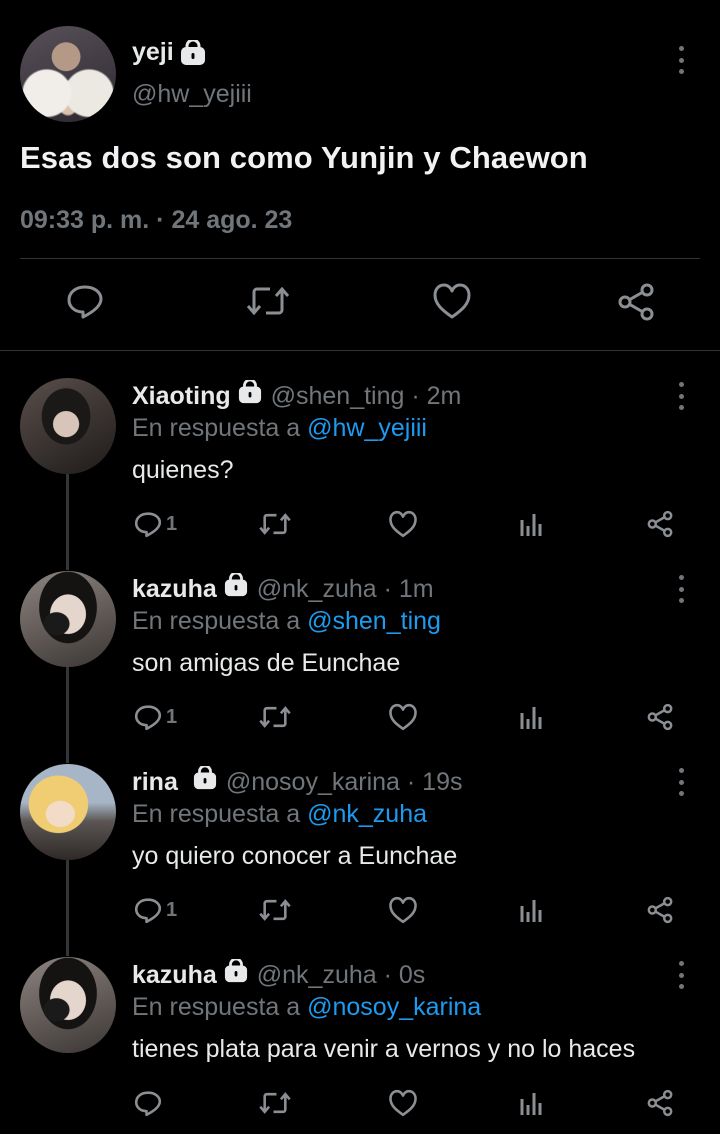 The height and width of the screenshot is (1134, 720). What do you see at coordinates (156, 220) in the screenshot?
I see `tweet-timestamp: 09:33 p. m. · 24 ago. 23` at bounding box center [156, 220].